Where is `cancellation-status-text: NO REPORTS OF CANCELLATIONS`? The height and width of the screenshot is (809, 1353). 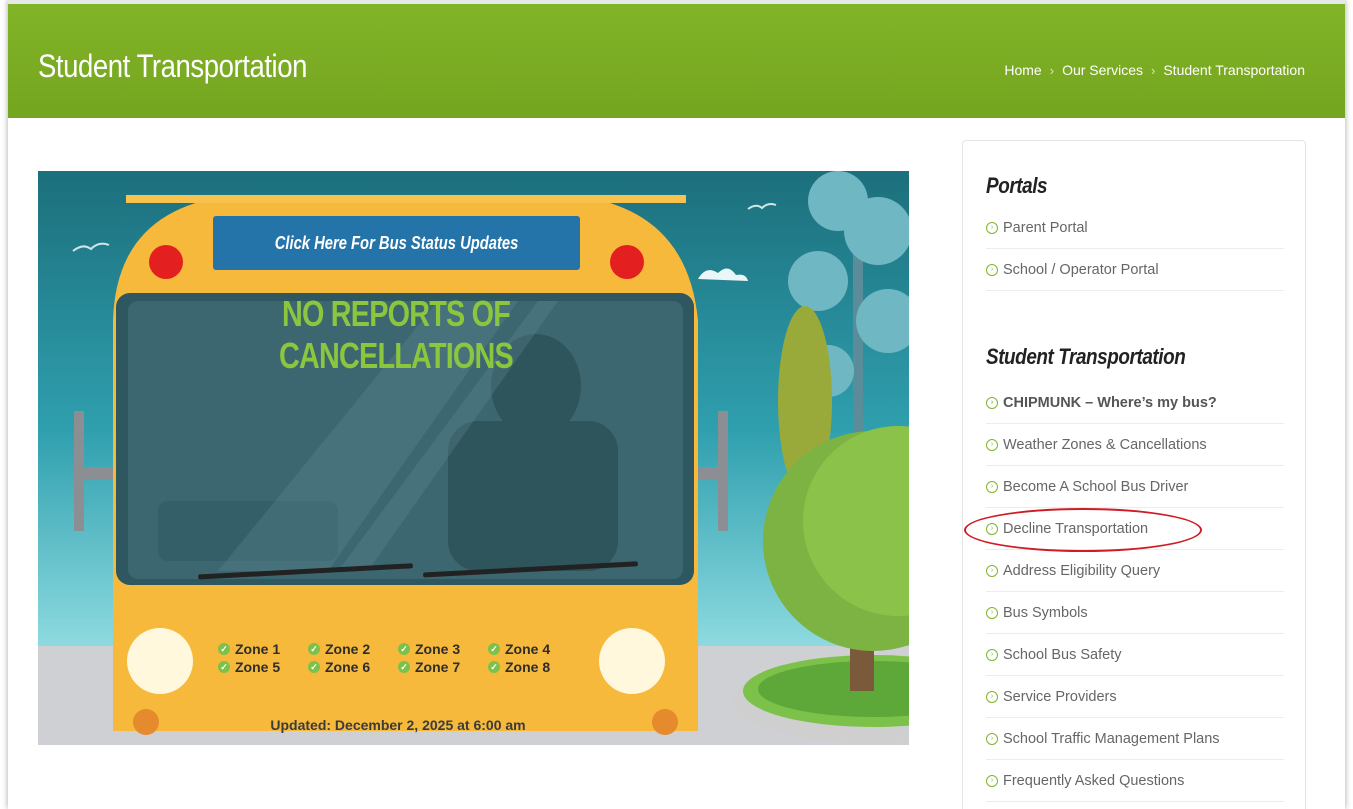
cancellation-status-text: NO REPORTS OF CANCELLATIONS is located at coordinates (396, 334).